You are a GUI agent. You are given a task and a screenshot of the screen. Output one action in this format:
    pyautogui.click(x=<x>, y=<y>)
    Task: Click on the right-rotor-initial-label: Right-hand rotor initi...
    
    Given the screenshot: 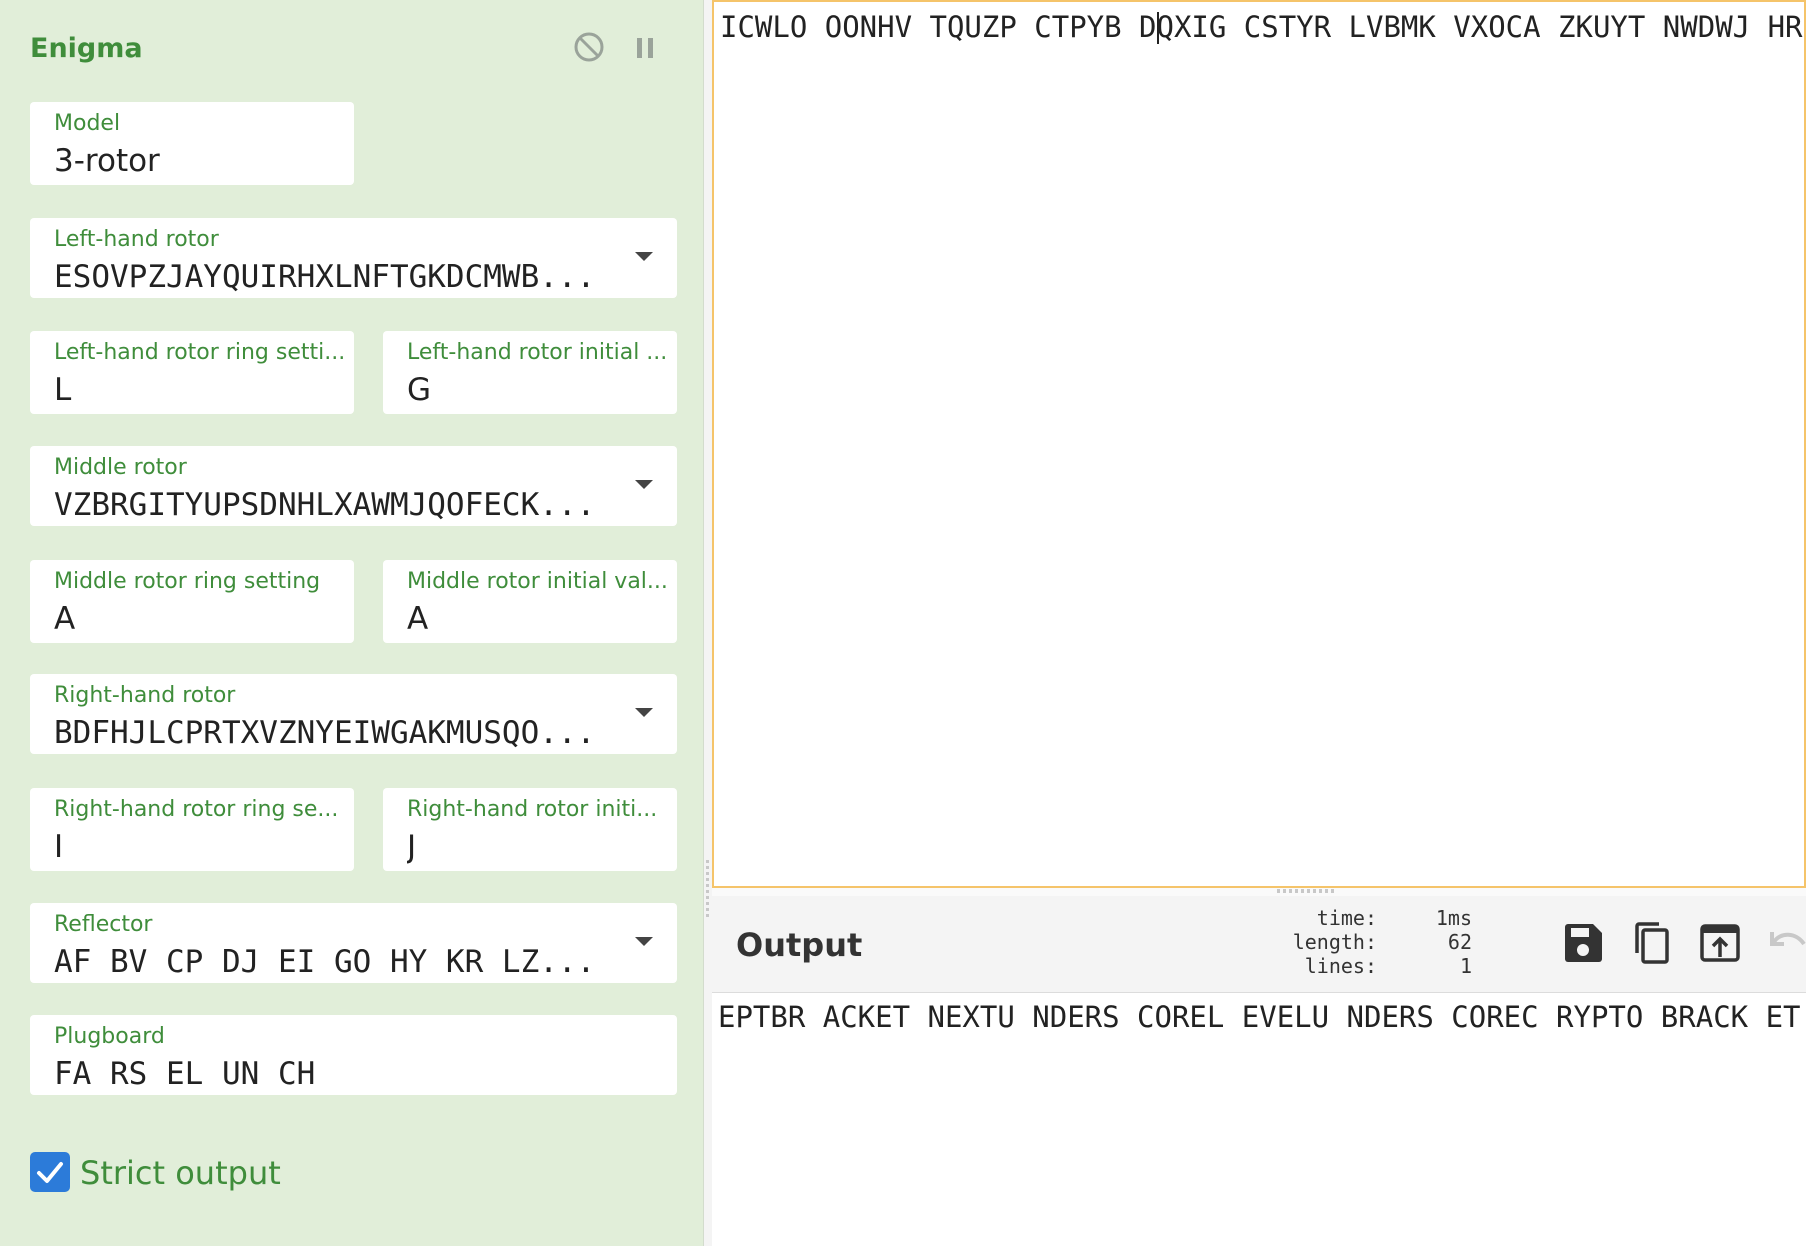 What is the action you would take?
    pyautogui.click(x=532, y=809)
    